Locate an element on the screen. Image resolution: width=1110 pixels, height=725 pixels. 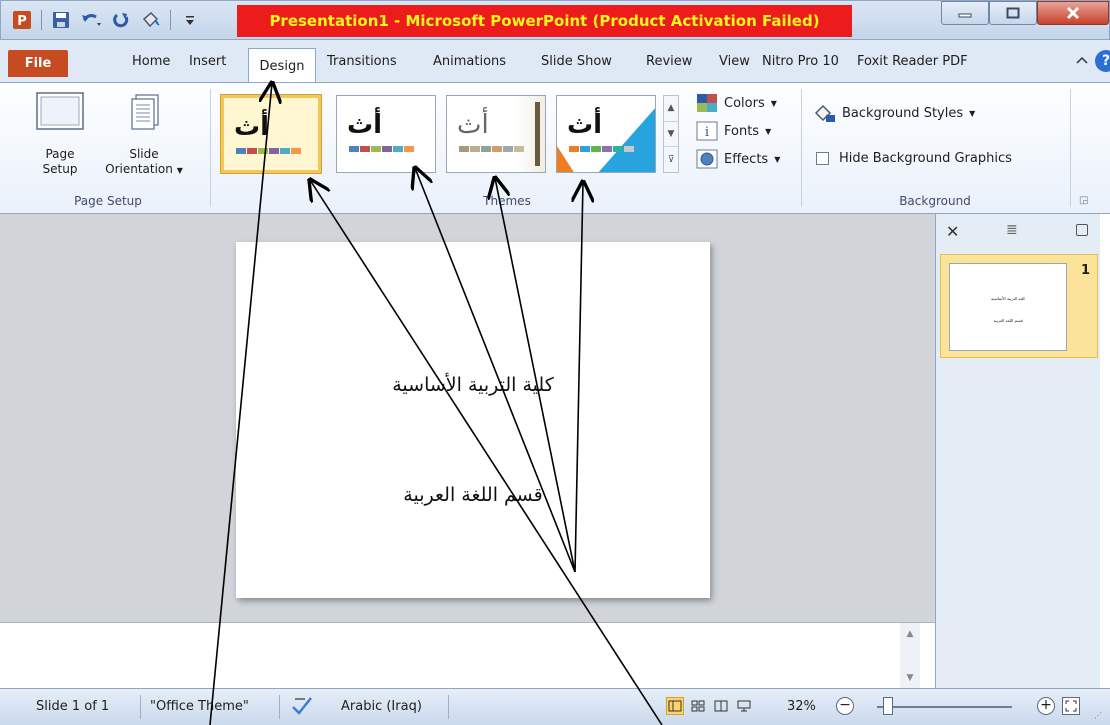
theme-thumbnail-office: أث is located at coordinates (271, 134).